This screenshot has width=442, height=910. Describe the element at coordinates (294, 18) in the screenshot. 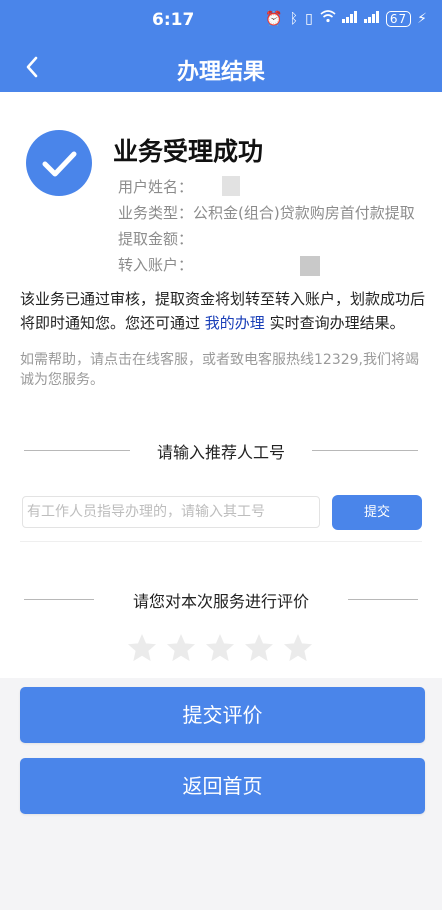

I see `bluetooth-icon: ᛒ` at that location.